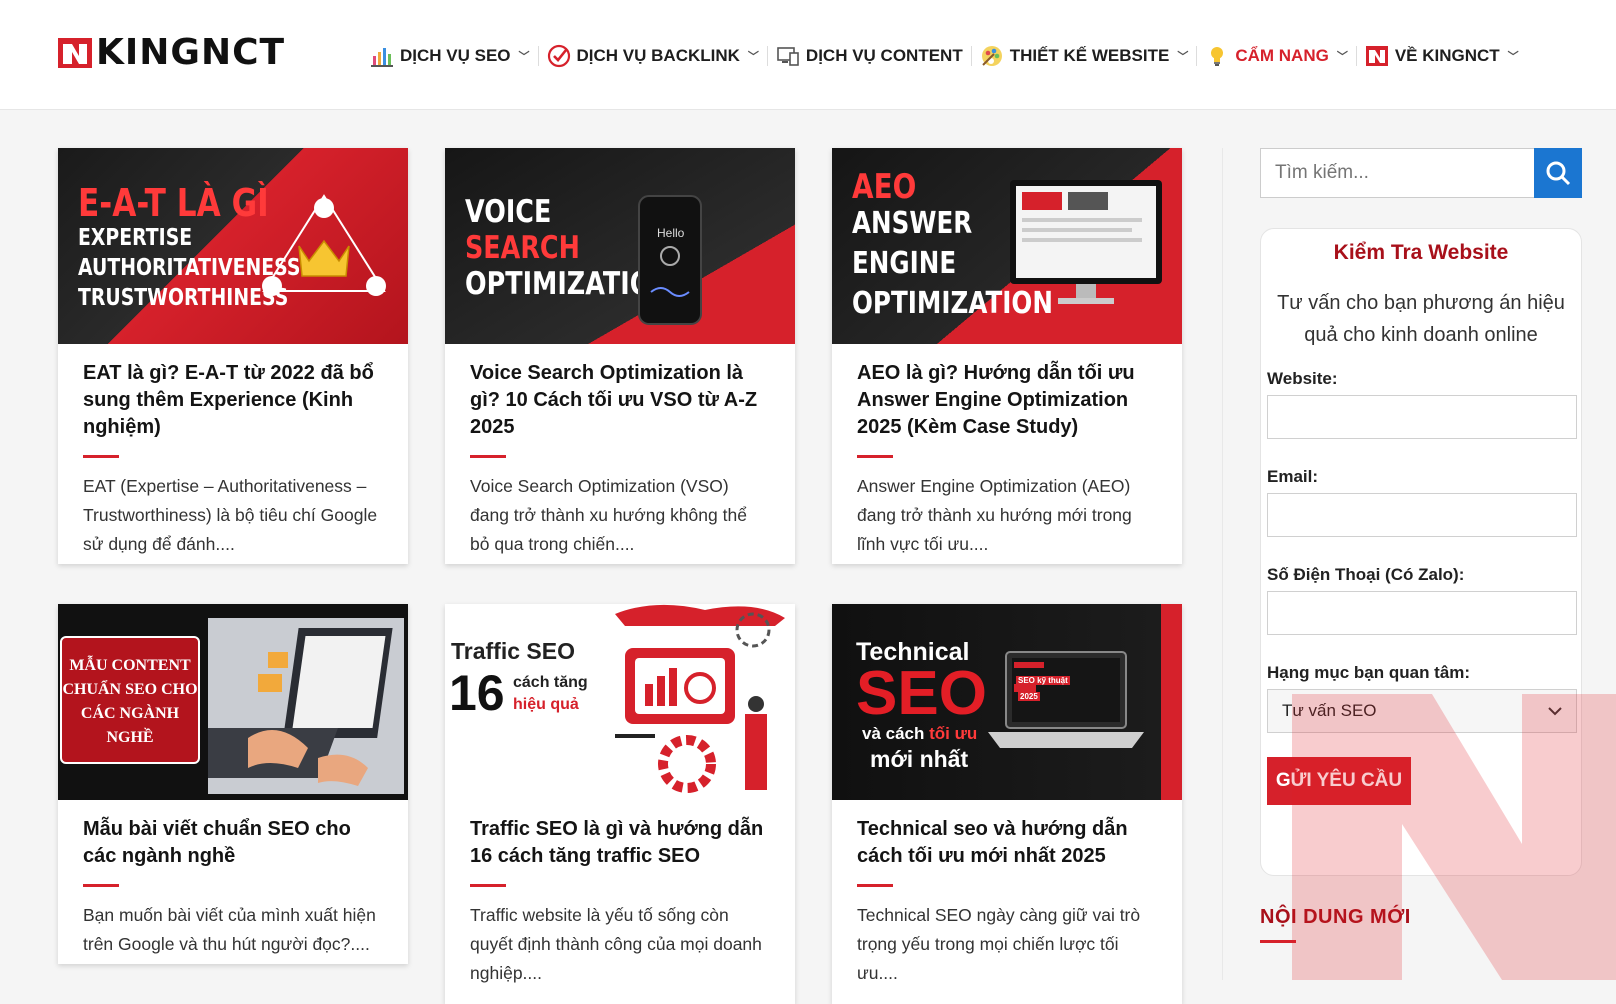 The width and height of the screenshot is (1616, 1004). Describe the element at coordinates (620, 246) in the screenshot. I see `post-thumbnail: VOICE SEARCH OPTIMIZATION Hello` at that location.